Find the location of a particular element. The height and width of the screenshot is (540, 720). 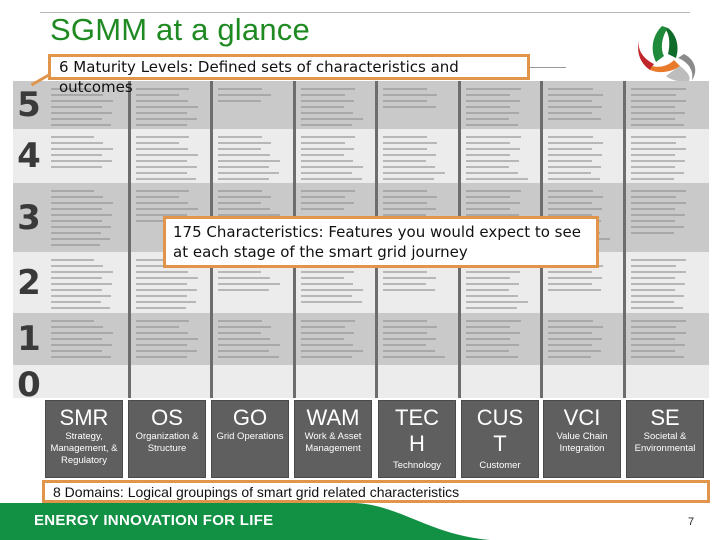

footer-tagline: ENERGY INNOVATION FOR LIFE is located at coordinates (154, 520).